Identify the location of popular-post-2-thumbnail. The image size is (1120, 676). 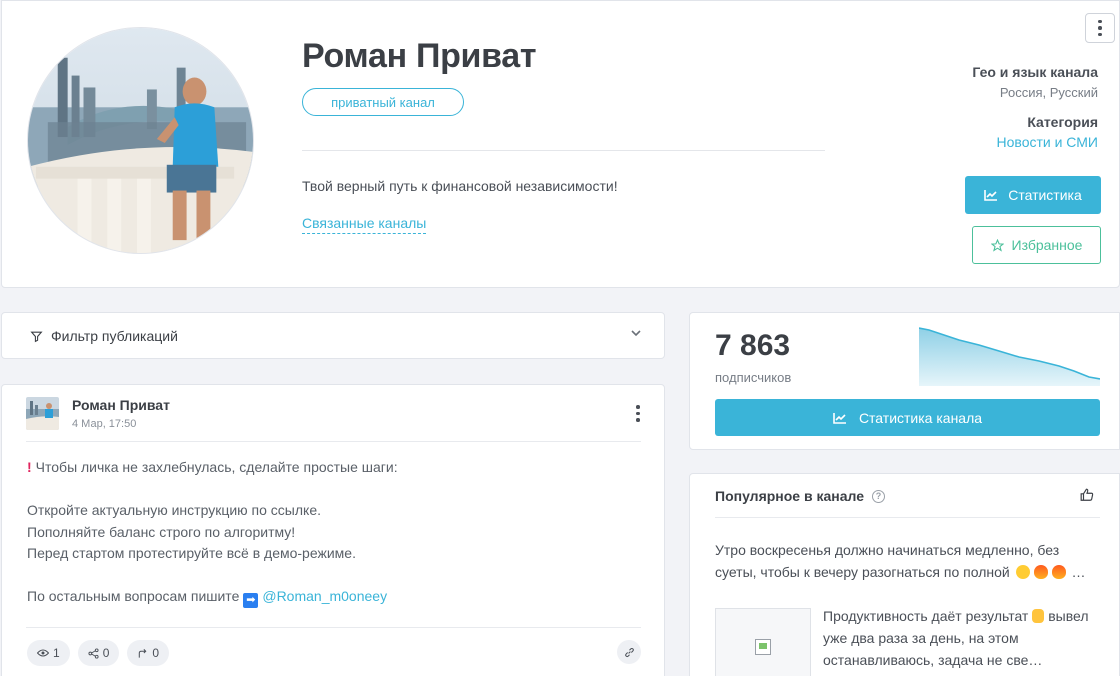
(763, 642).